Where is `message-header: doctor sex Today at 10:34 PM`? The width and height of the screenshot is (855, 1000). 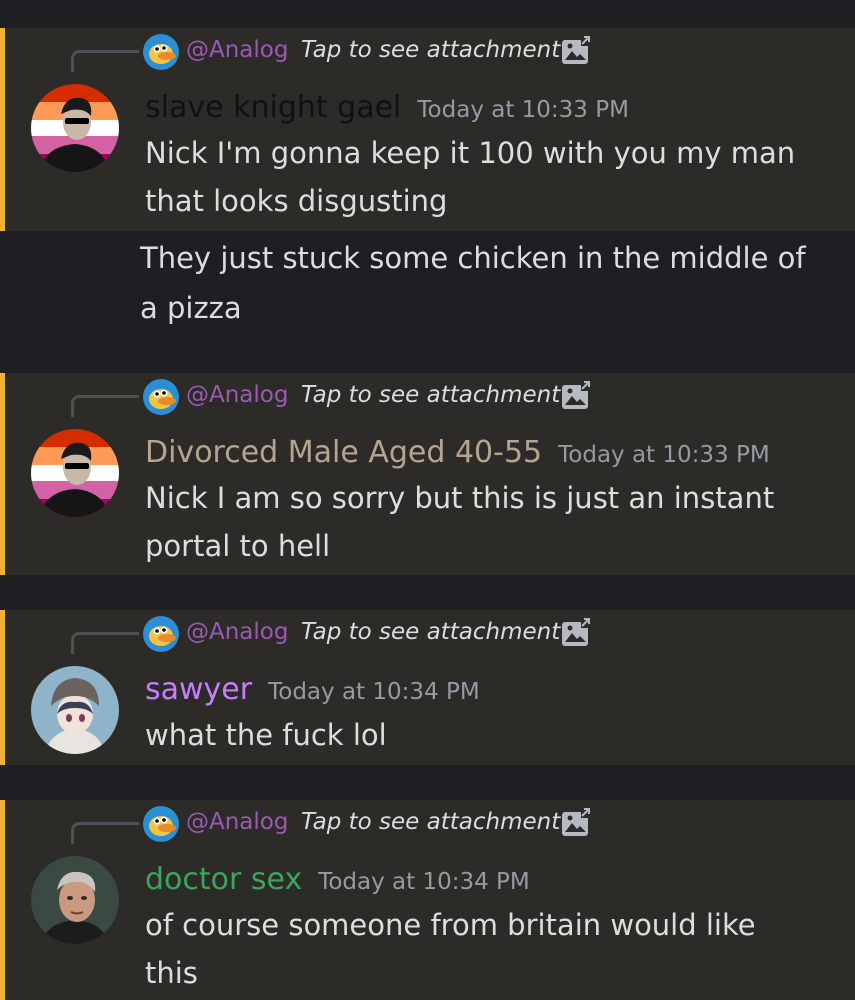 message-header: doctor sex Today at 10:34 PM is located at coordinates (337, 879).